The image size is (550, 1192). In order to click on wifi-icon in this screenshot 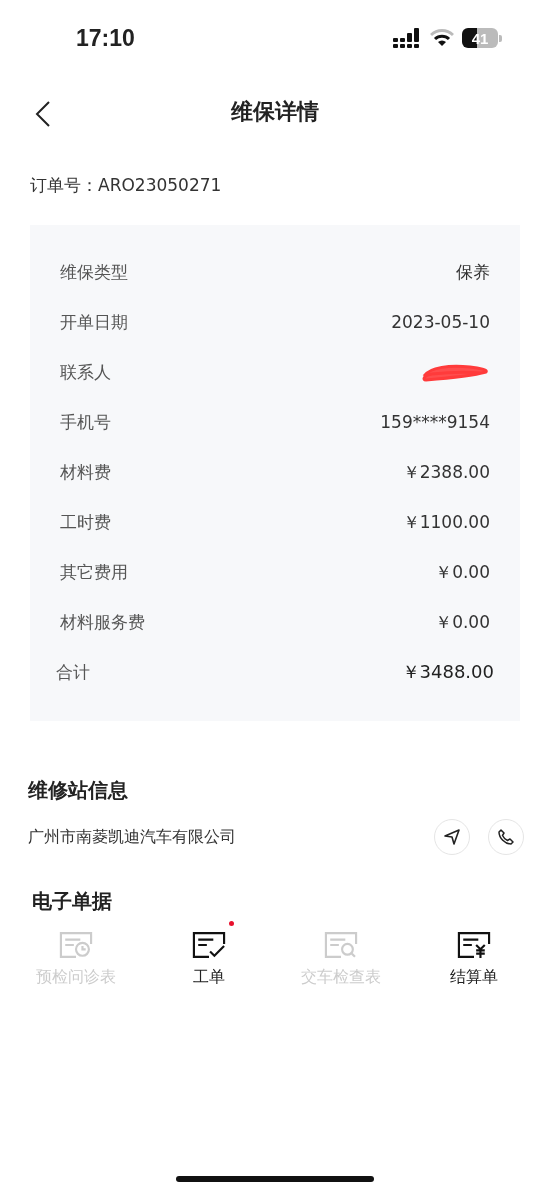, I will do `click(442, 38)`.